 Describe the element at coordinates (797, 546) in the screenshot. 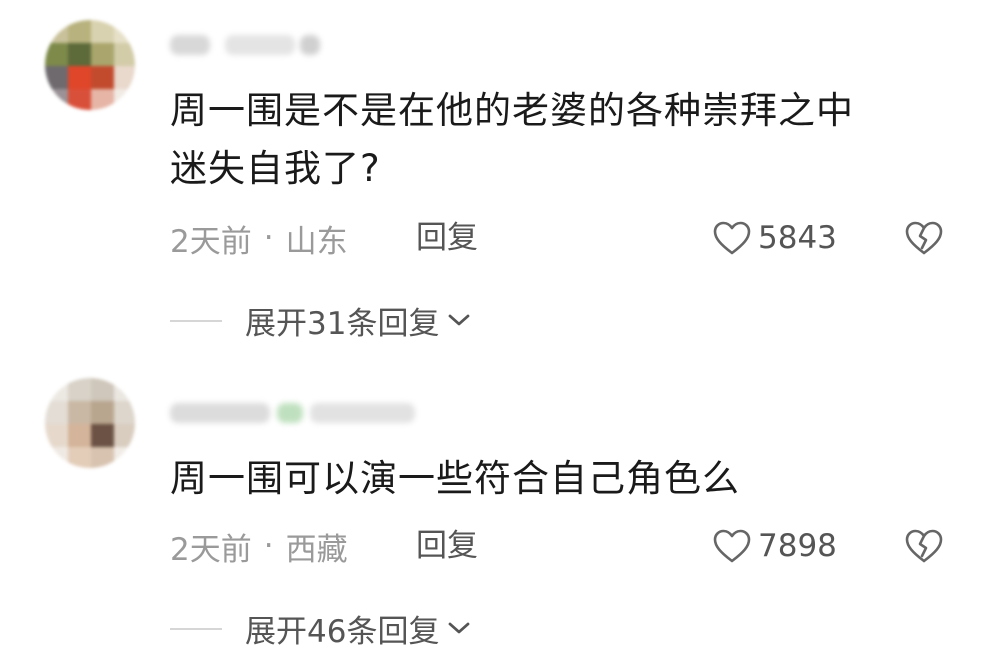

I see `like-count: 7898` at that location.